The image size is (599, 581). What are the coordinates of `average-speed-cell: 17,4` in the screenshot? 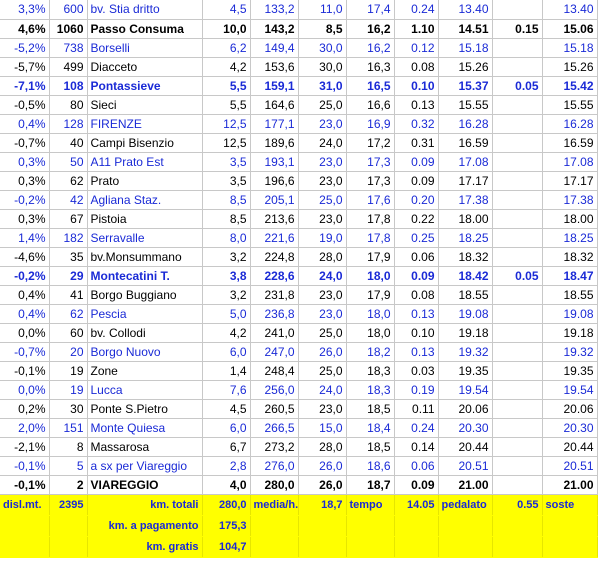 It's located at (370, 10).